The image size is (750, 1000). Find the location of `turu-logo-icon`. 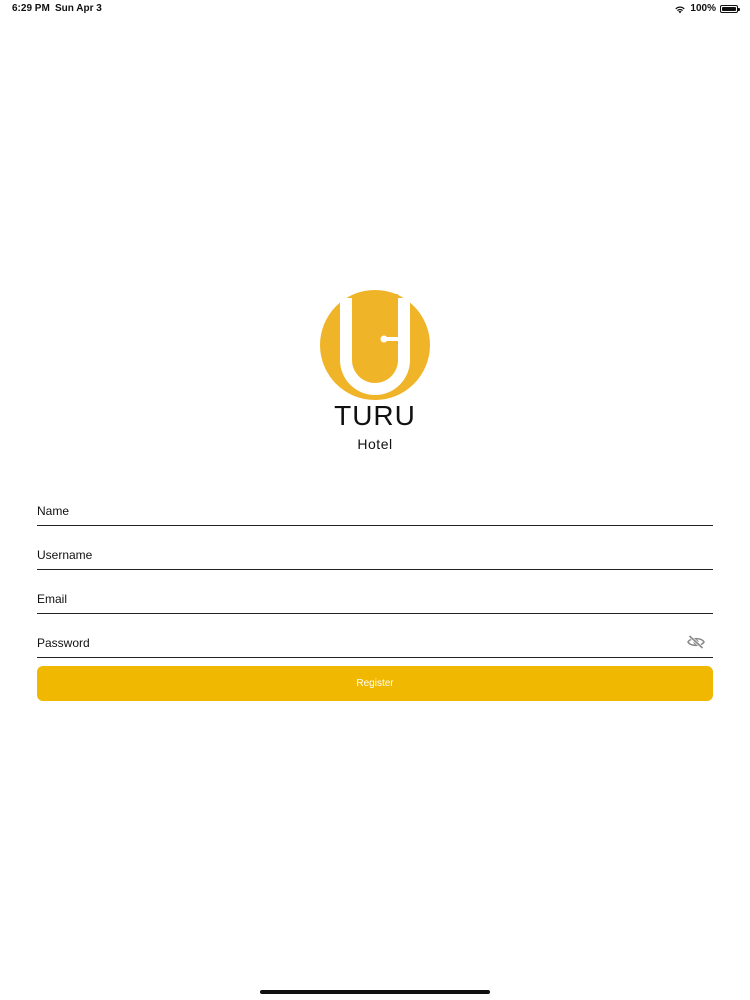

turu-logo-icon is located at coordinates (375, 345).